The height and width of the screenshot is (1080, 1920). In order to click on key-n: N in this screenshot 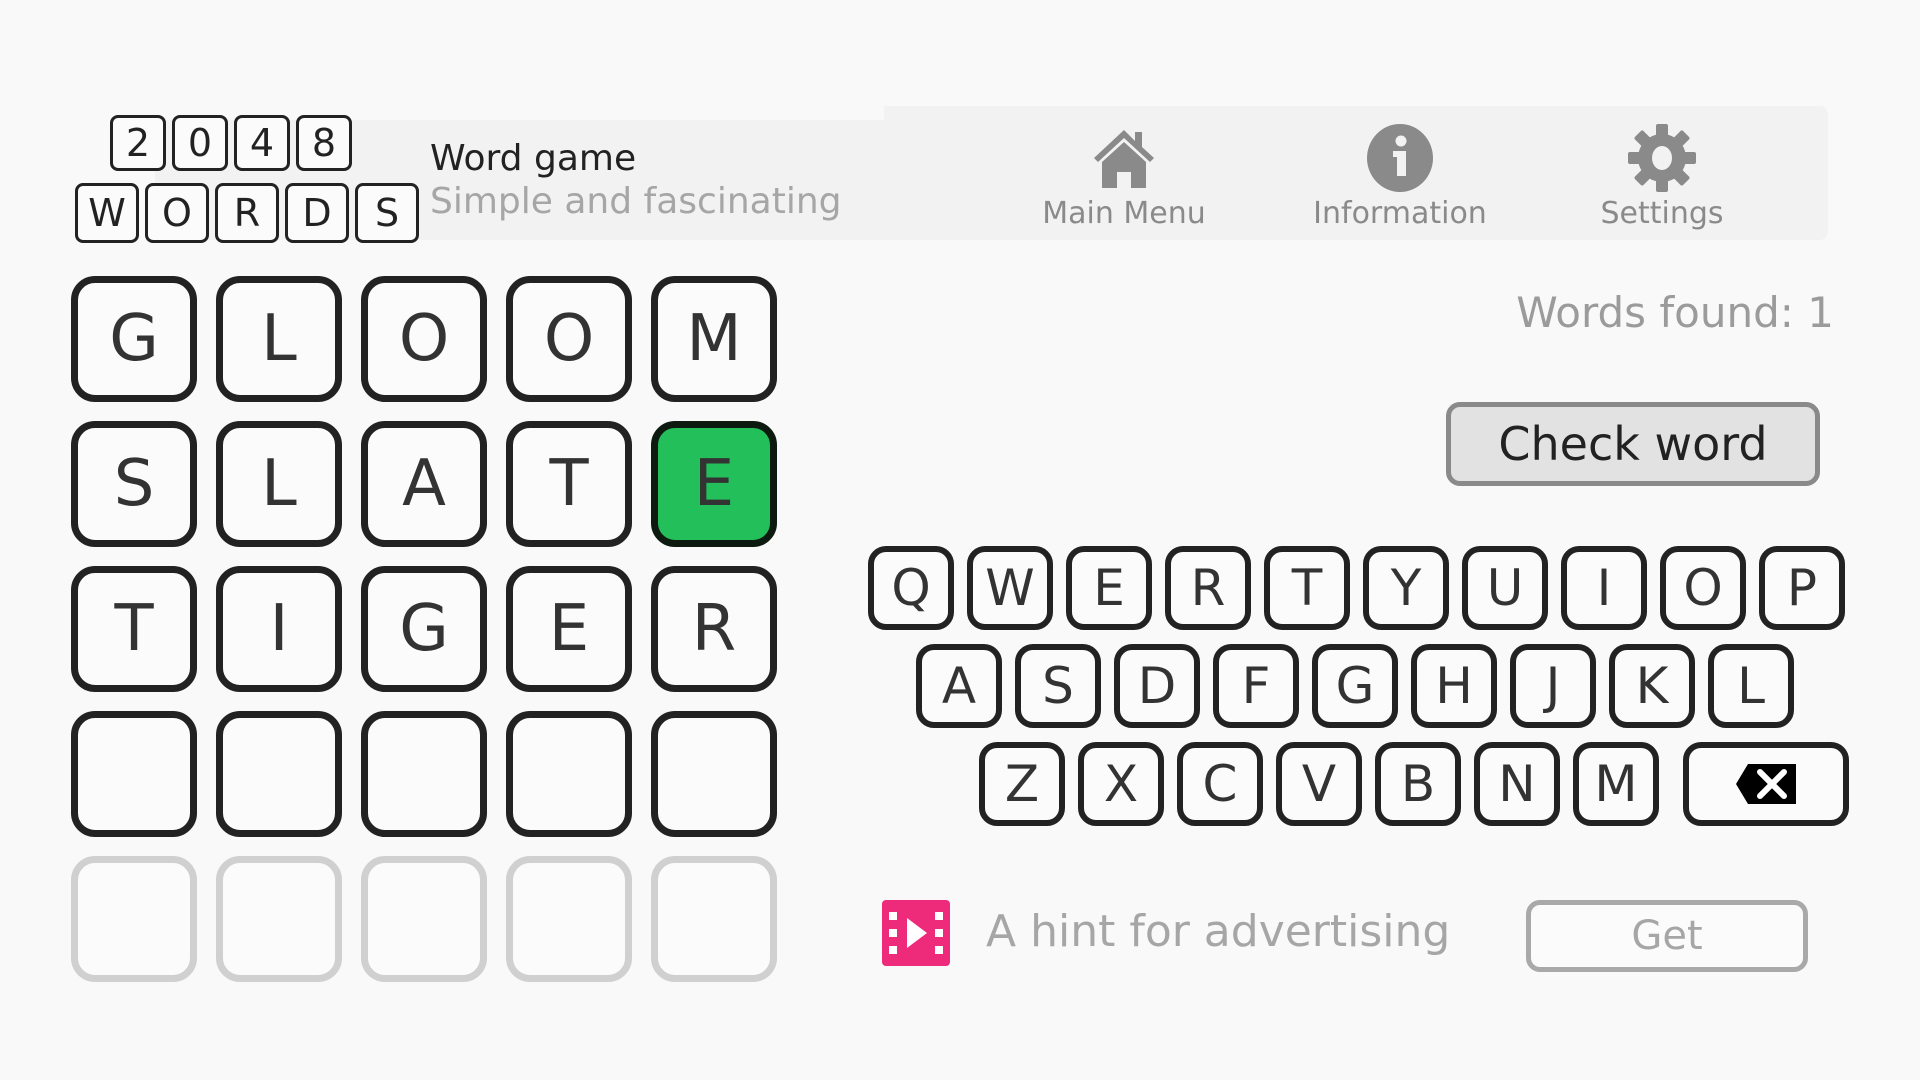, I will do `click(1517, 784)`.